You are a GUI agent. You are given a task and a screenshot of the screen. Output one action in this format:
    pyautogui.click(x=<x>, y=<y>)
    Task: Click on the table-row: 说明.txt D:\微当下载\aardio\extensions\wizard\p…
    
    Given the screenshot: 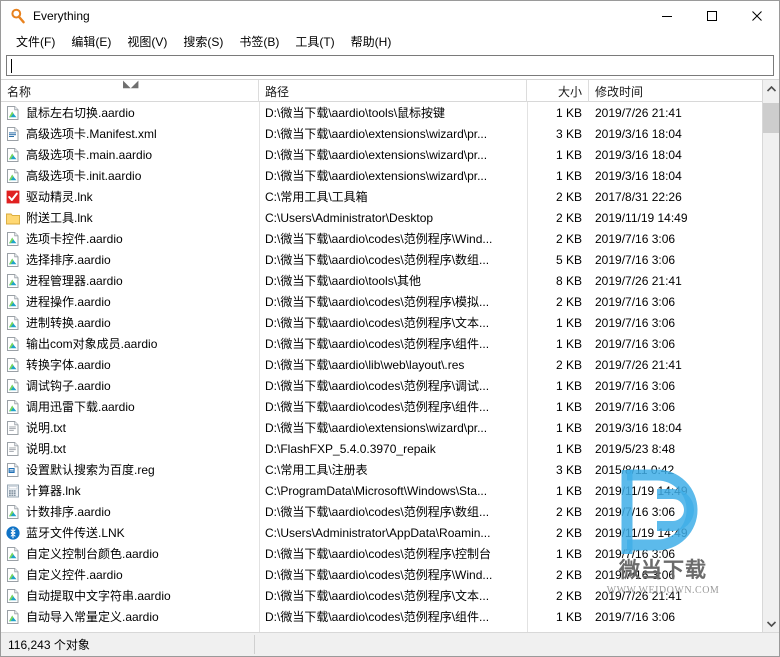 What is the action you would take?
    pyautogui.click(x=381, y=427)
    